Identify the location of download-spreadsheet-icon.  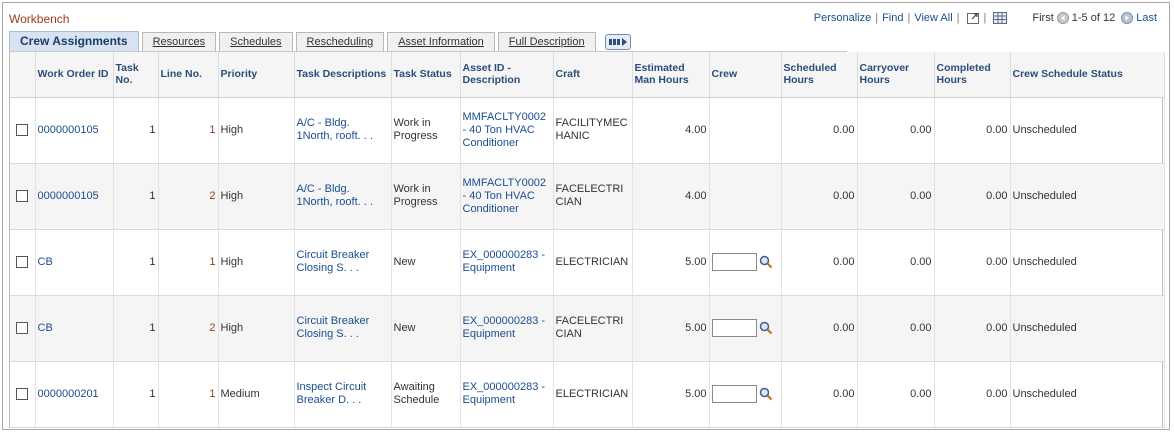
(1000, 18).